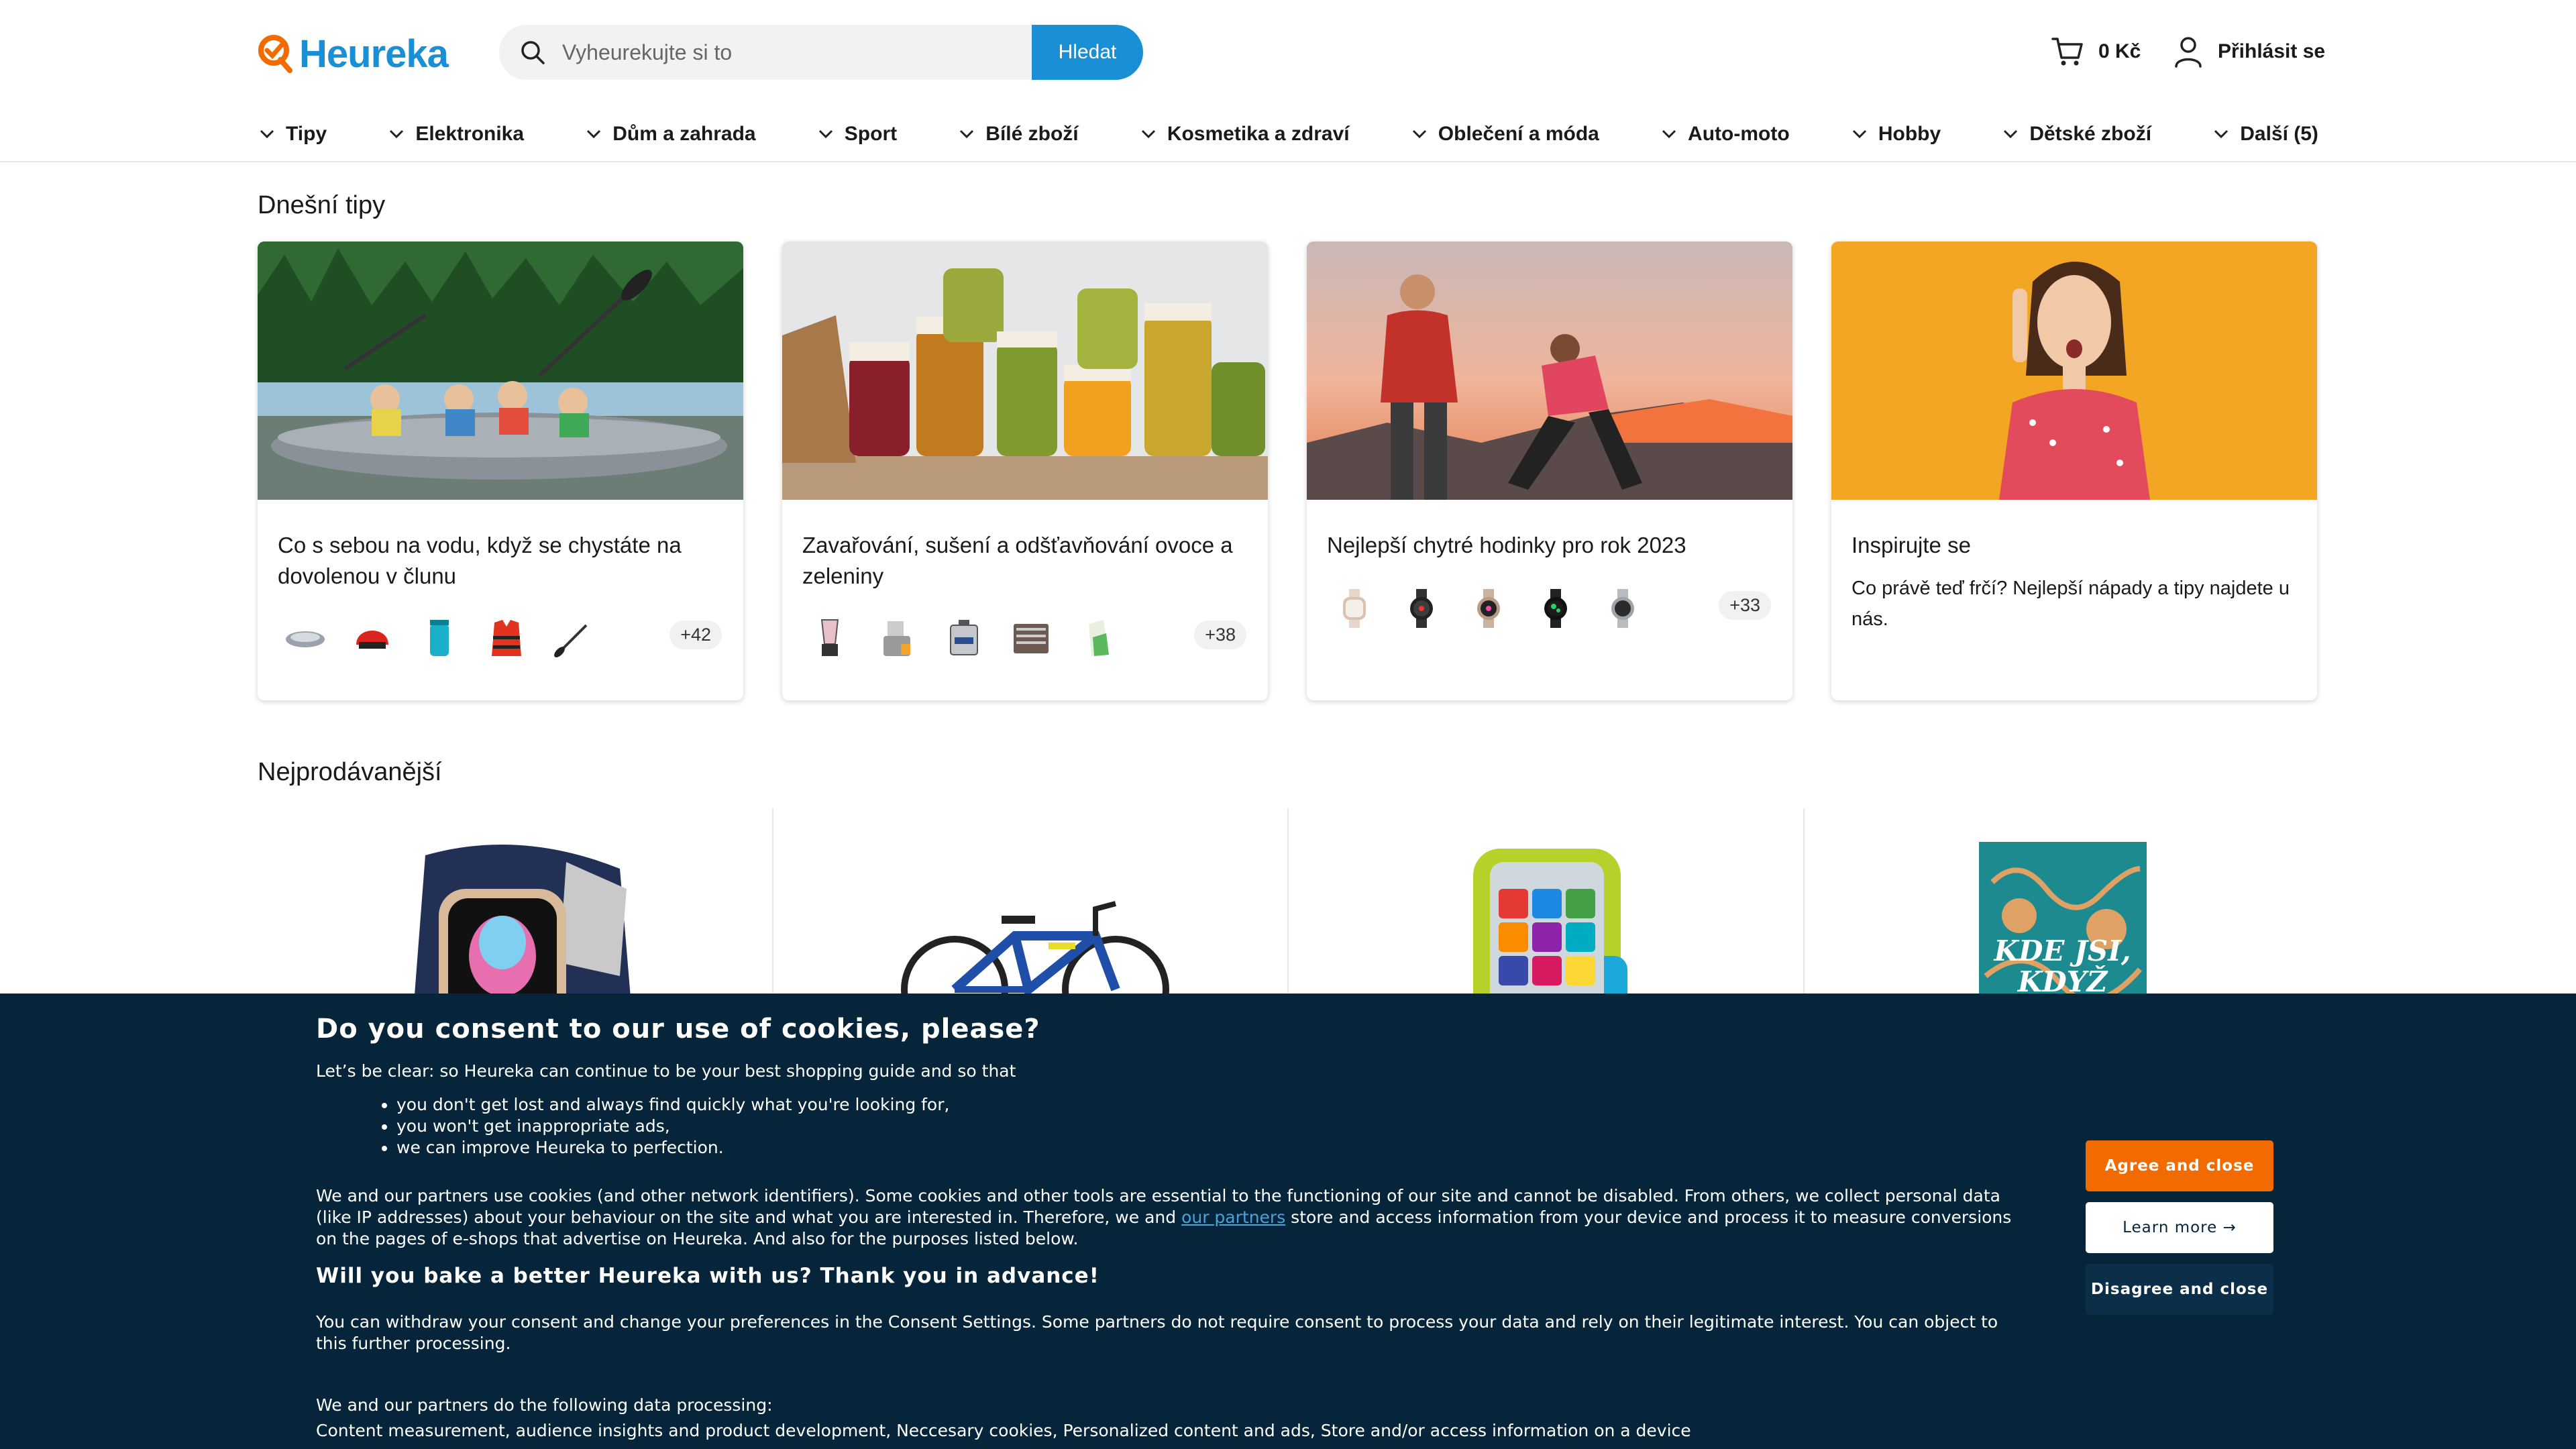  Describe the element at coordinates (1031, 638) in the screenshot. I see `dehydrator-icon` at that location.